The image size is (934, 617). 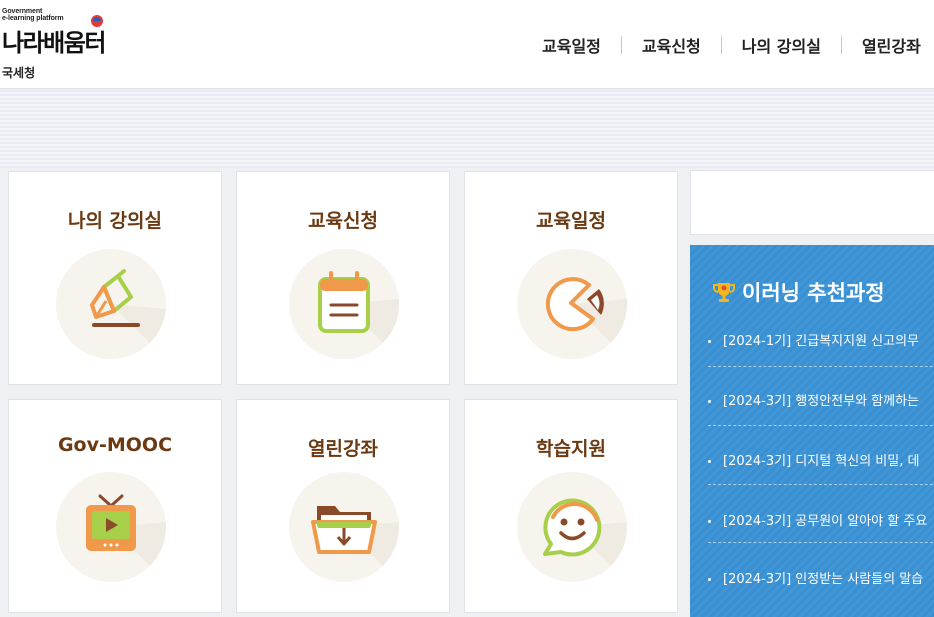 I want to click on reco-title: 이러닝 추천과정, so click(x=813, y=293).